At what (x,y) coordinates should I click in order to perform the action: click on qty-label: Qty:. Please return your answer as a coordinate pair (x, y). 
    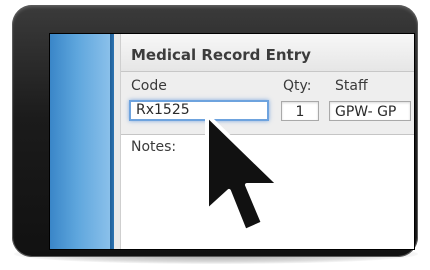
    Looking at the image, I should click on (297, 86).